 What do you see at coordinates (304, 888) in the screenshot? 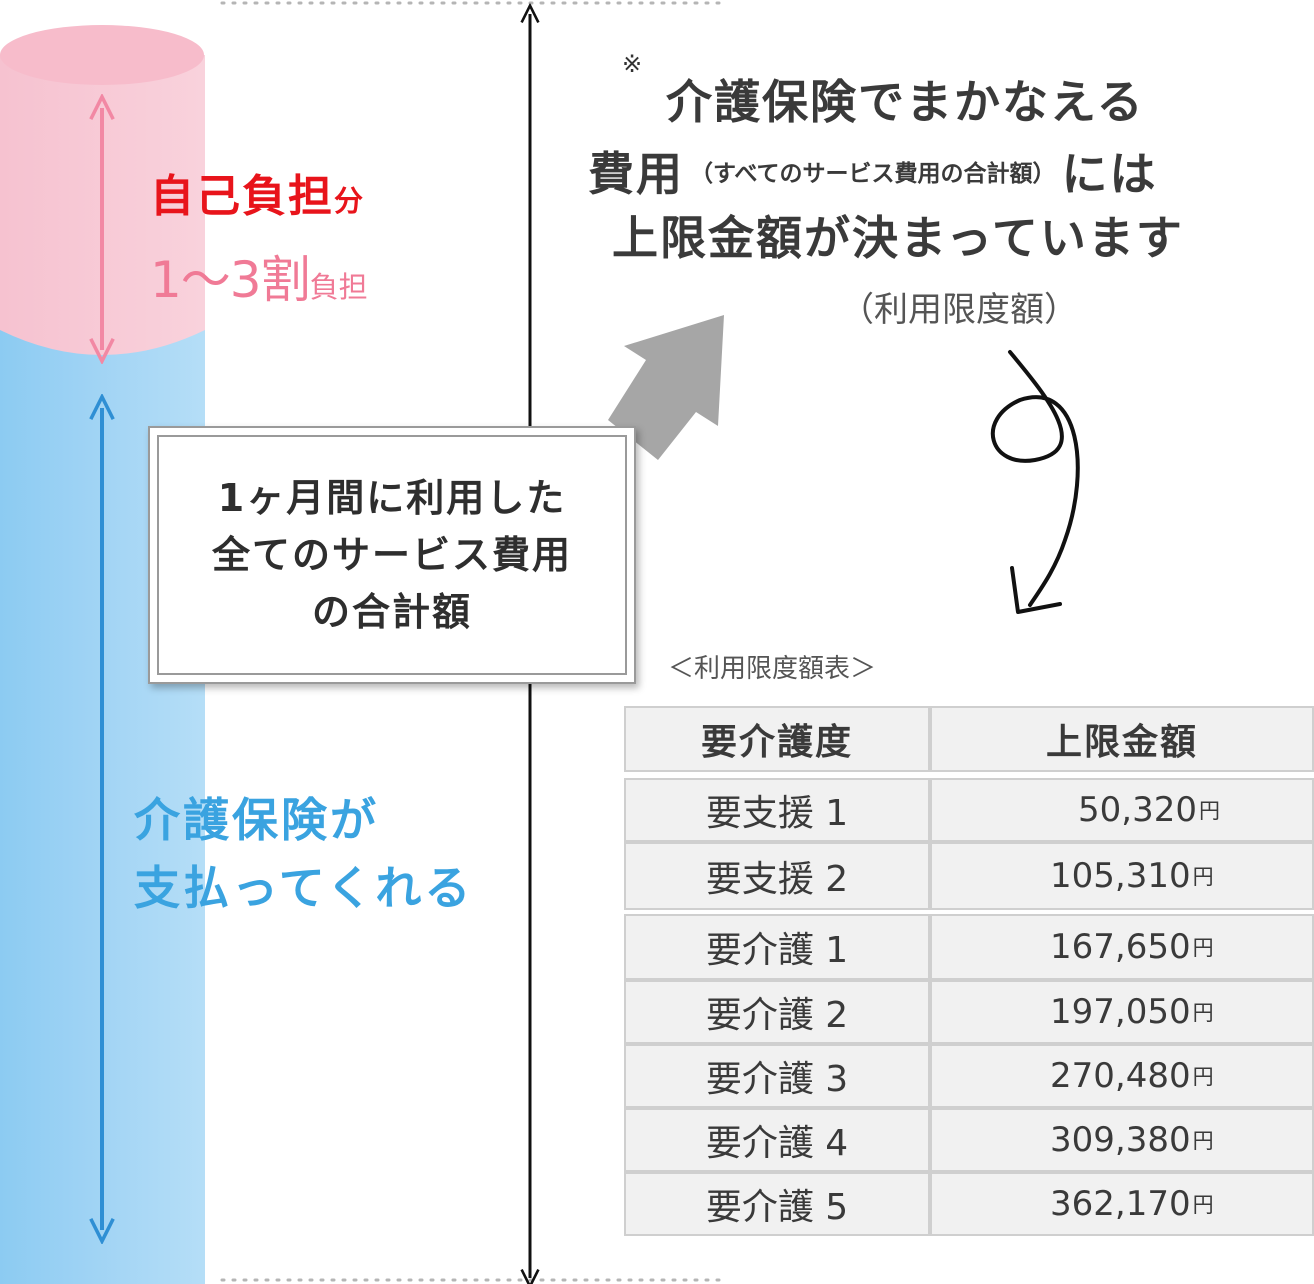
I see `insurance-pays-line2: 支払ってくれる` at bounding box center [304, 888].